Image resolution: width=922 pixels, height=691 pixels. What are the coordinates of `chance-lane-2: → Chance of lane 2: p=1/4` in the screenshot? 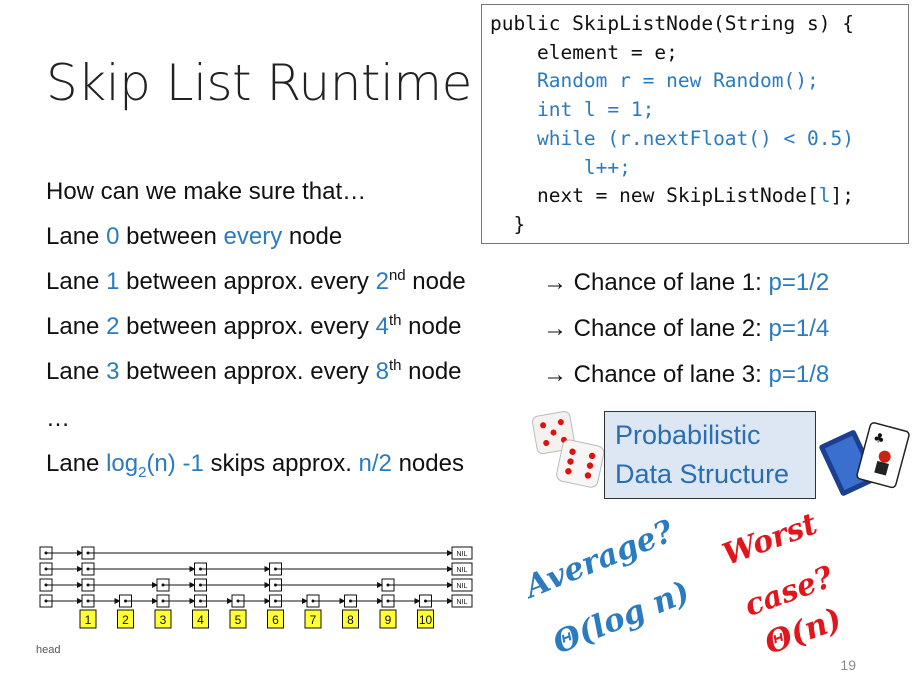 It's located at (686, 328).